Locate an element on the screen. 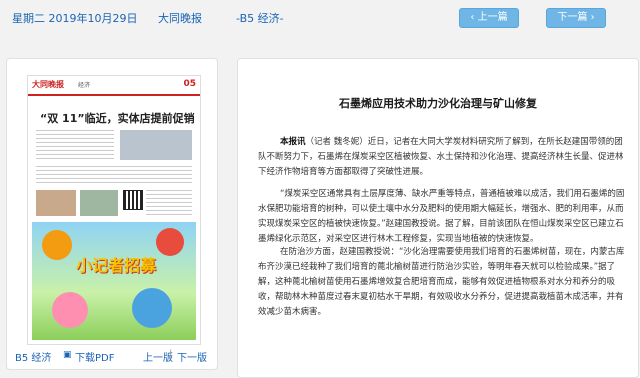  qr-code-icon is located at coordinates (133, 200).